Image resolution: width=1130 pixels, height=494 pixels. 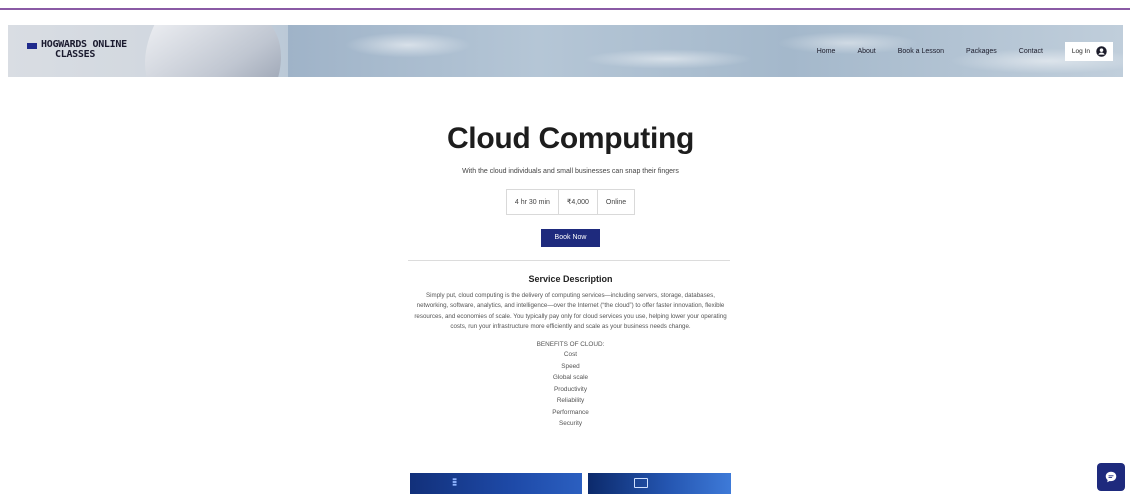 I want to click on cloud-image-1: ▮▮▮, so click(x=496, y=483).